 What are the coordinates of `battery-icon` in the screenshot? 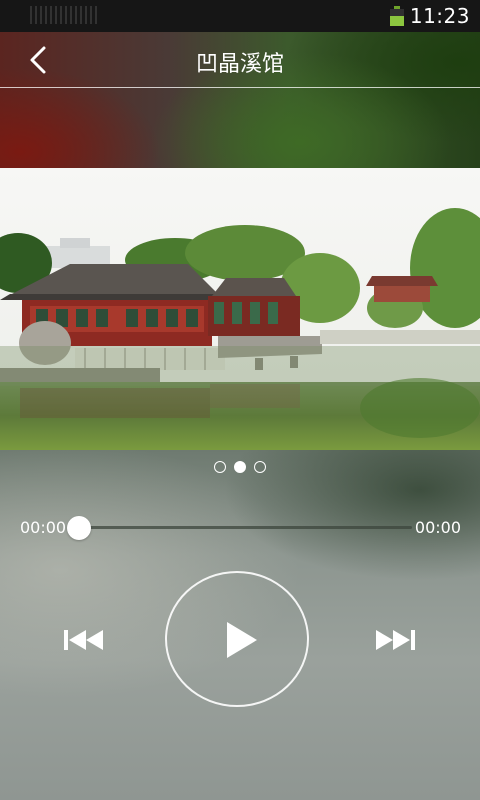 It's located at (397, 16).